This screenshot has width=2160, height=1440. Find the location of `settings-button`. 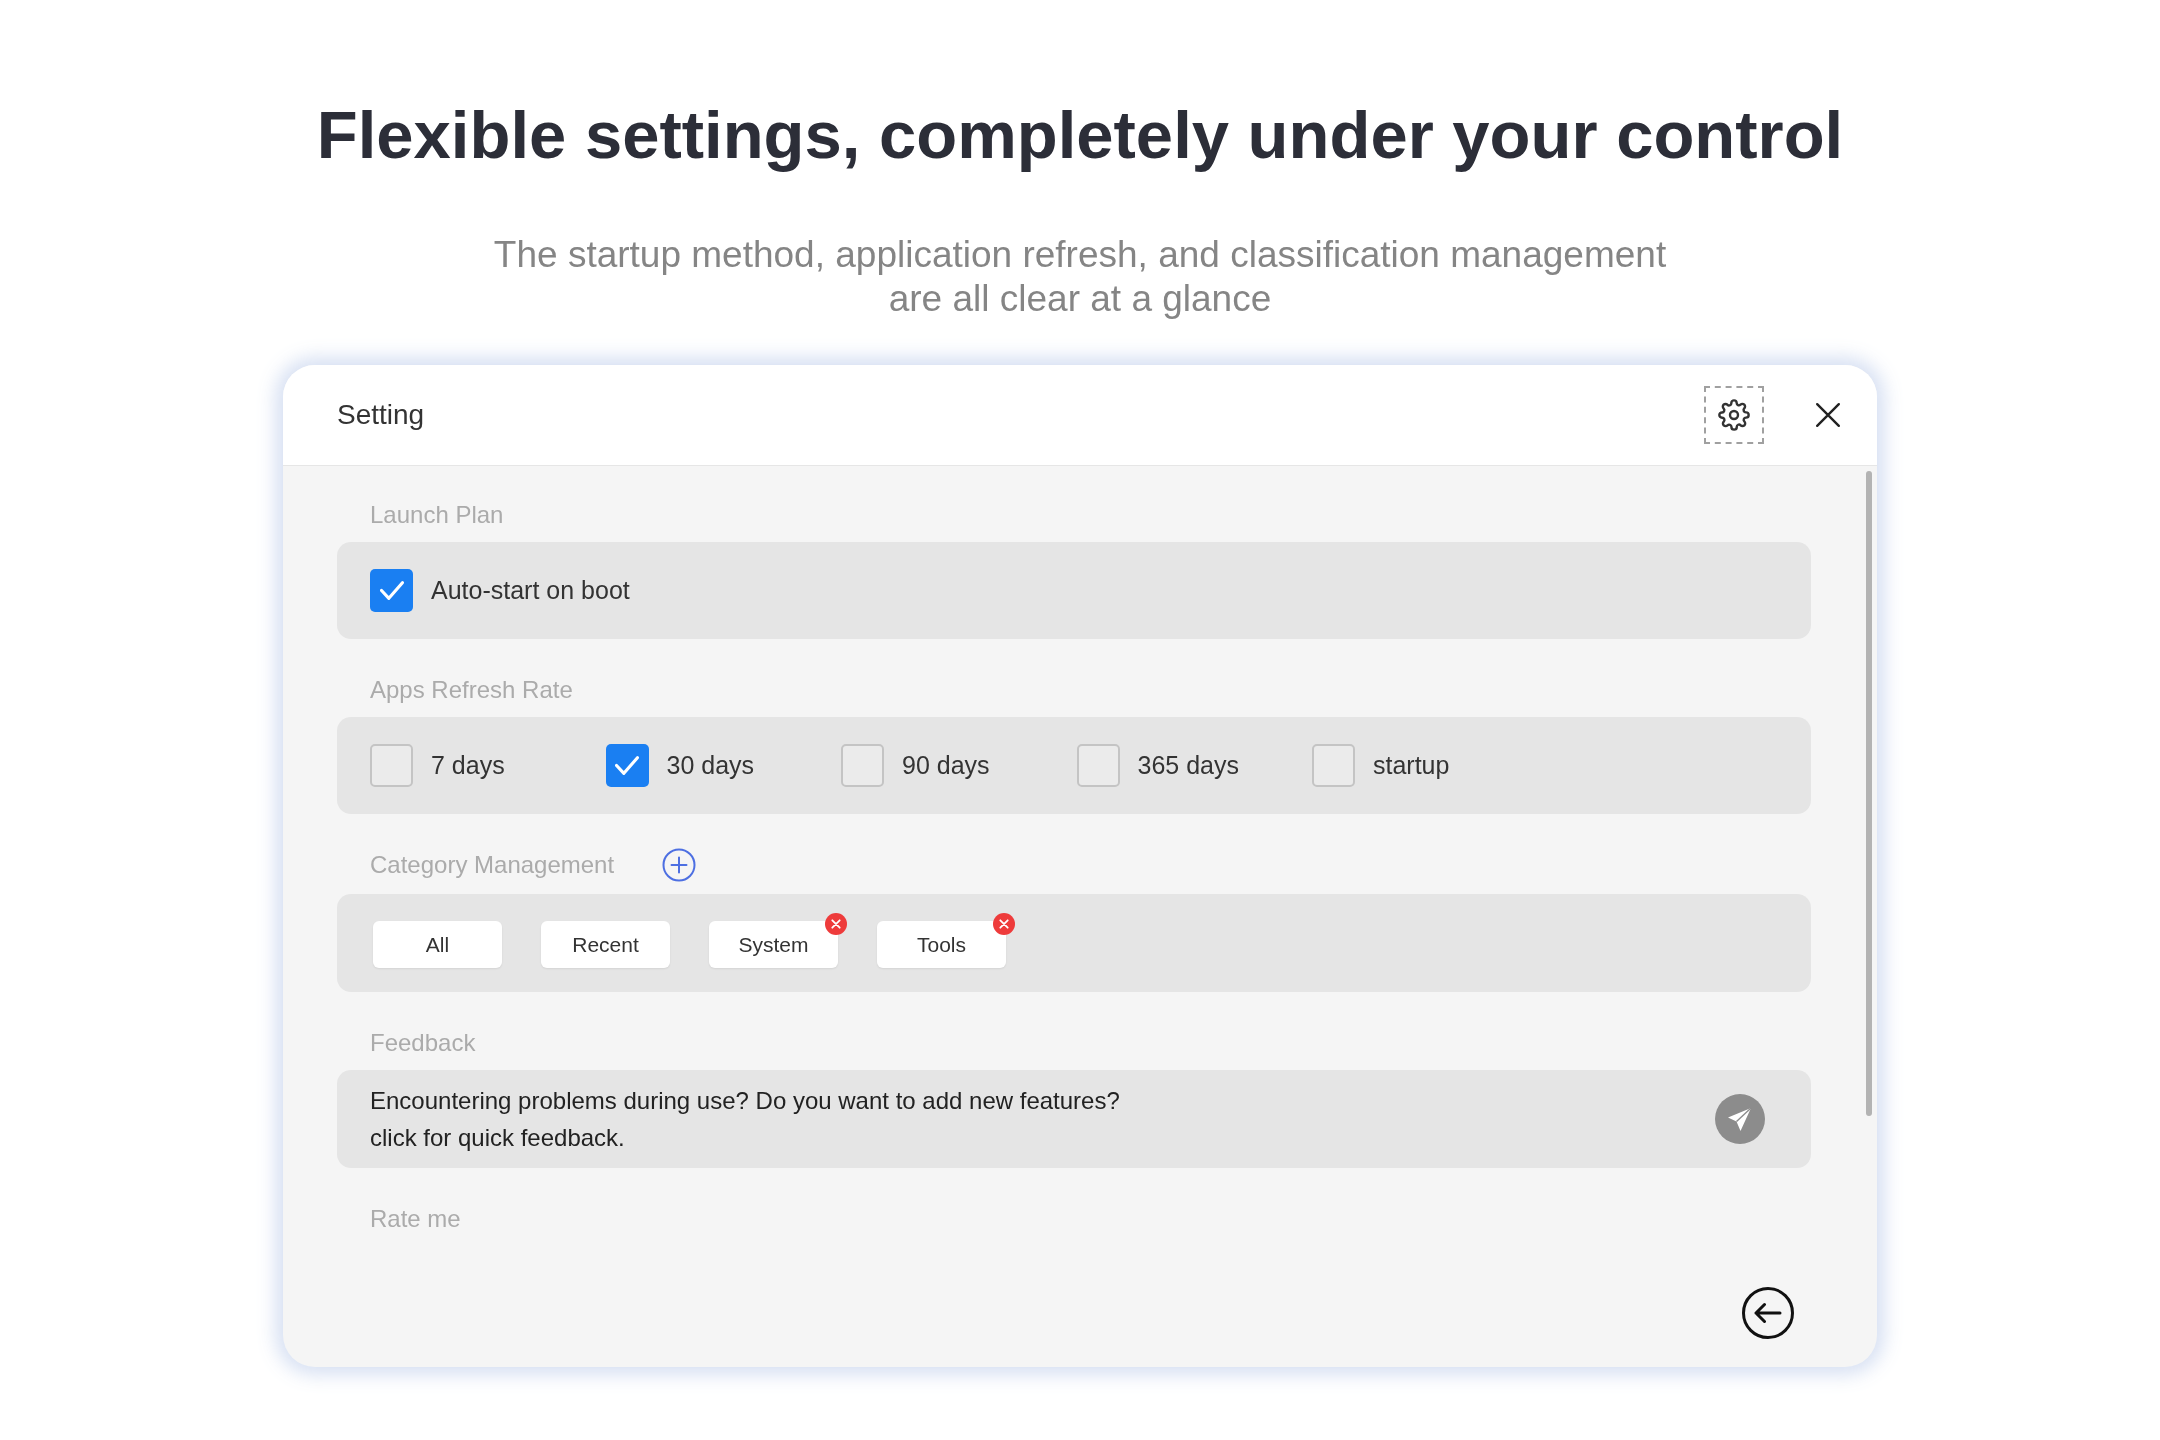

settings-button is located at coordinates (1734, 415).